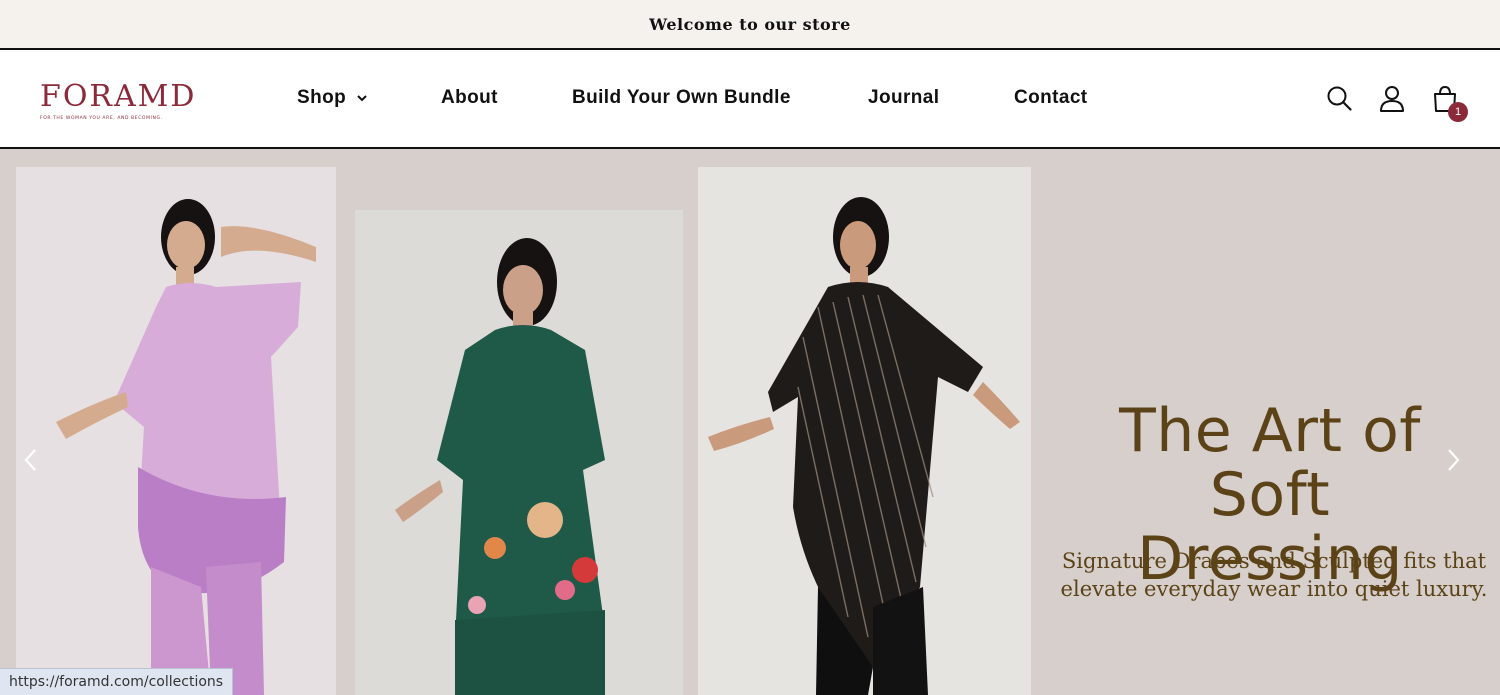 This screenshot has width=1500, height=695. I want to click on account-button, so click(1392, 99).